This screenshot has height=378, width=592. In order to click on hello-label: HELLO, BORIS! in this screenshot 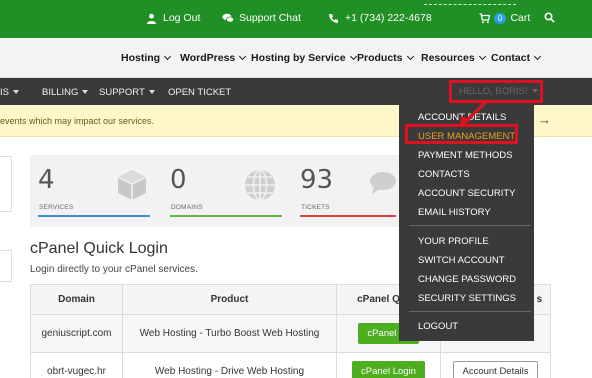, I will do `click(493, 91)`.